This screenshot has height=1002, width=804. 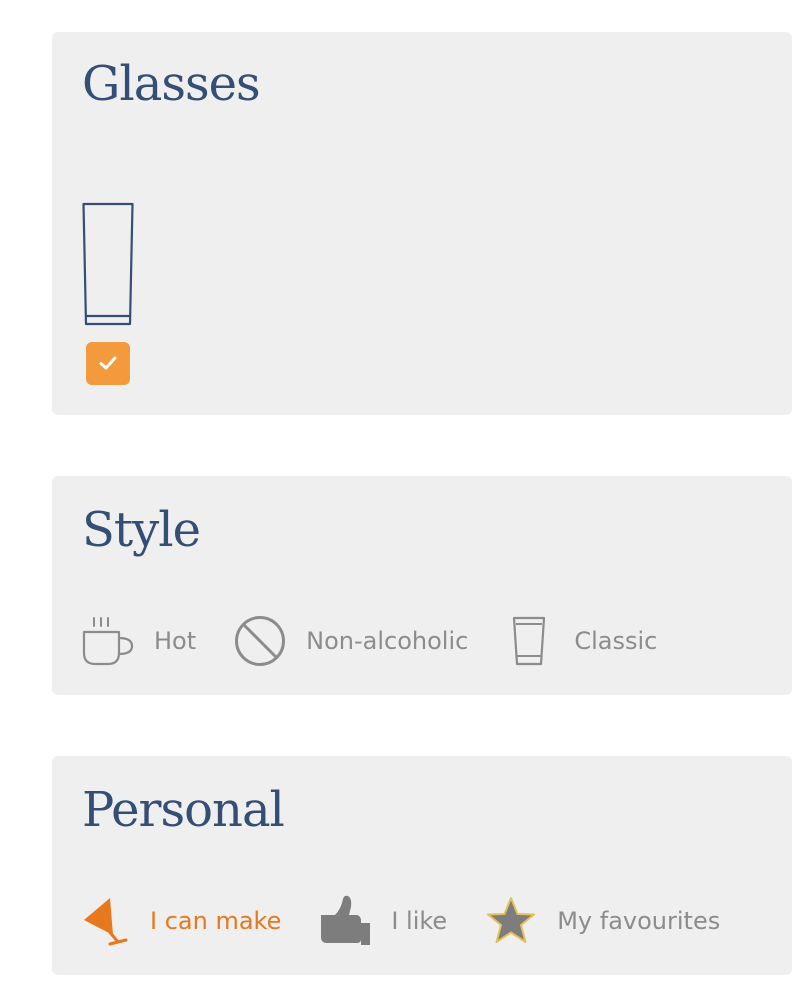 What do you see at coordinates (383, 921) in the screenshot?
I see `filter-i-like: I like` at bounding box center [383, 921].